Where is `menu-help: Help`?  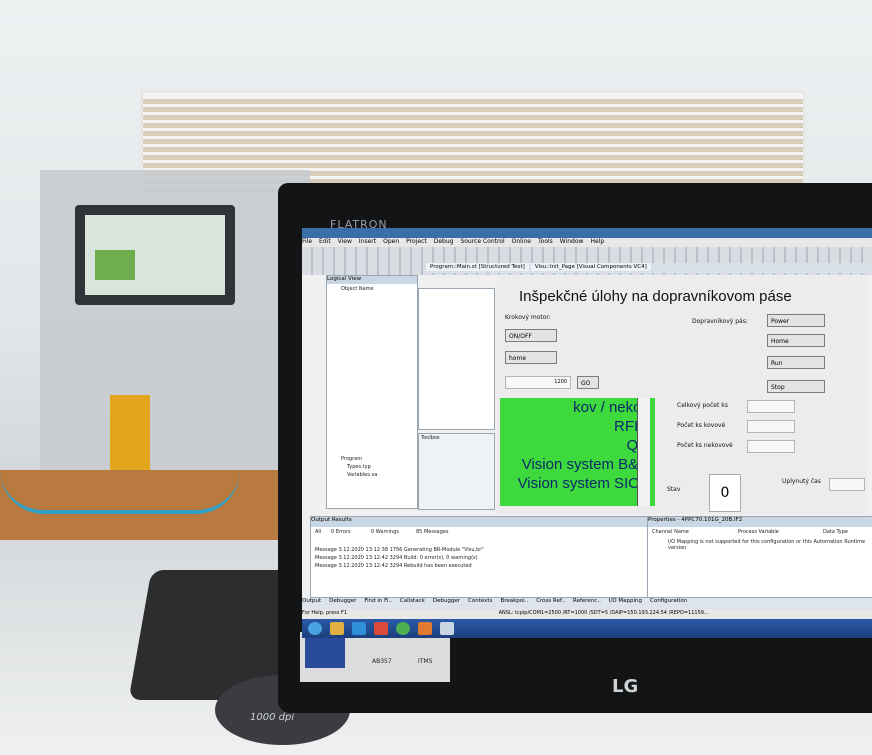
menu-help: Help is located at coordinates (597, 241).